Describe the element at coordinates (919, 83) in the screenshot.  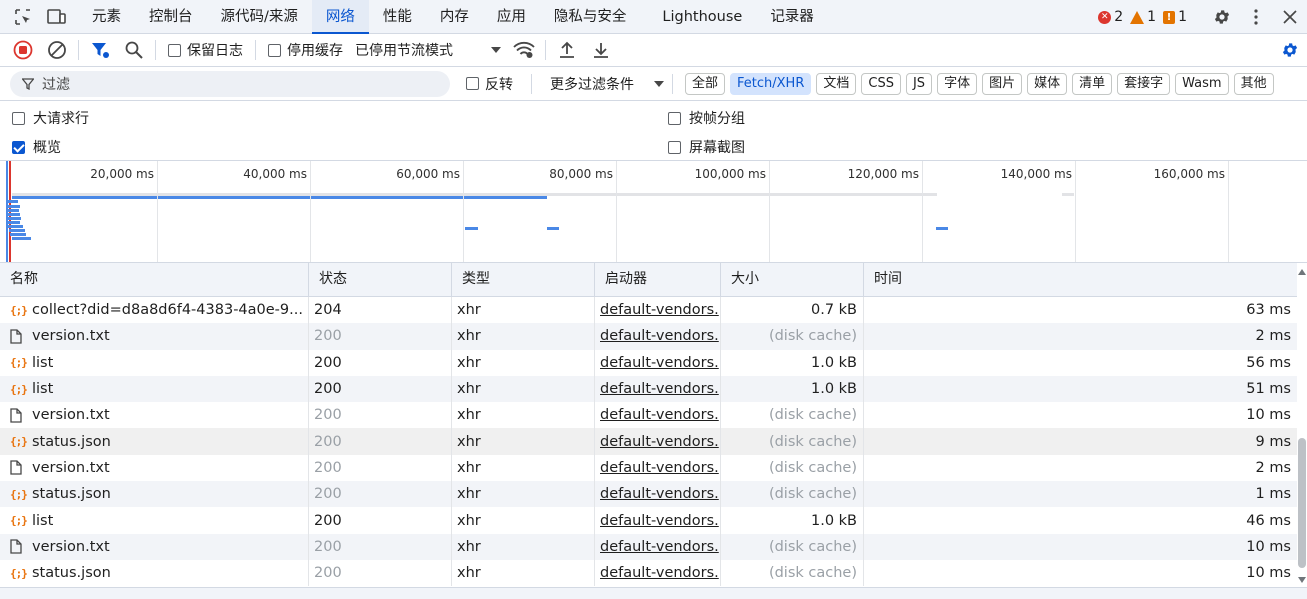
I see `filter-chip-4: JS` at that location.